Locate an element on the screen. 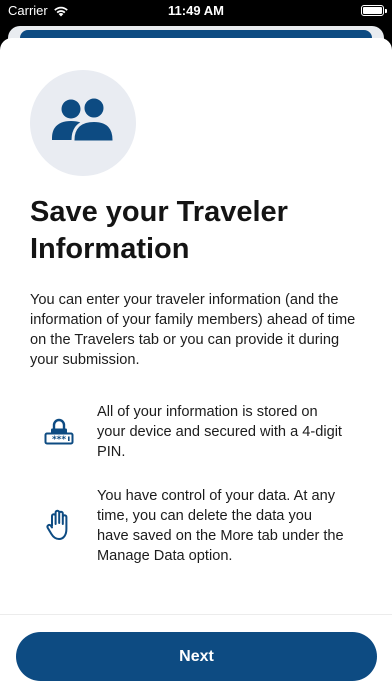  next-button: Next is located at coordinates (196, 656).